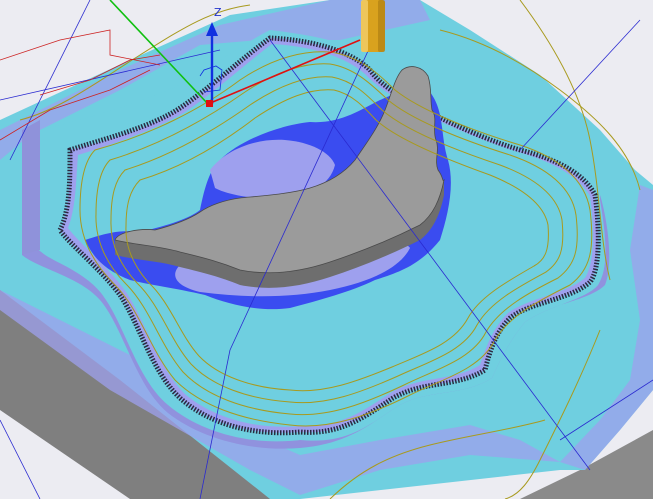  I want to click on pocket-left-wall, so click(31, 187).